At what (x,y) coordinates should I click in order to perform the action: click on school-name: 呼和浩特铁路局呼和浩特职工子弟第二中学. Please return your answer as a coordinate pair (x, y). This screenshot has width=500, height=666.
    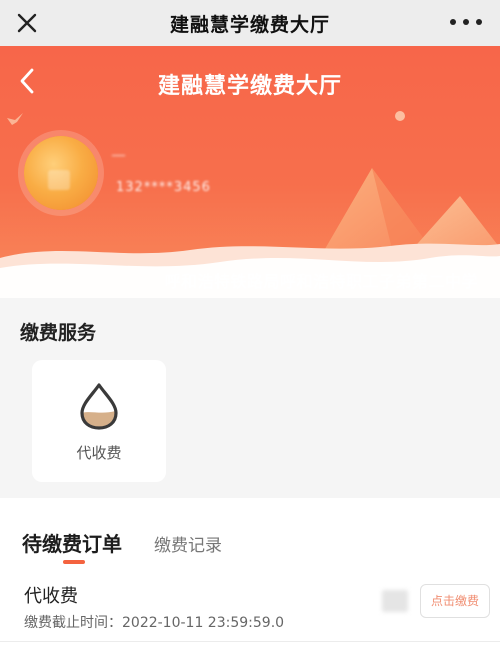
    Looking at the image, I should click on (321, 281).